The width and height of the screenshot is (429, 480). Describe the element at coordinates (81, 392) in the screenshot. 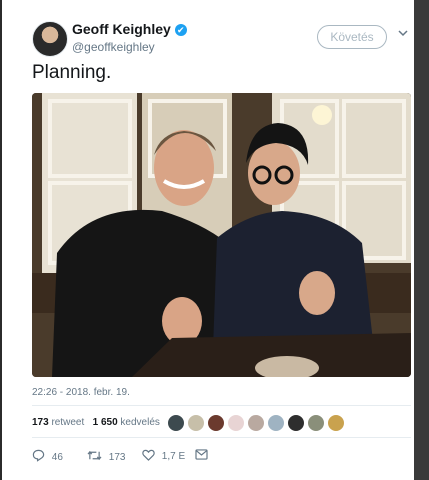

I see `tweet-timestamp: 22:26 - 2018. febr. 19.` at that location.